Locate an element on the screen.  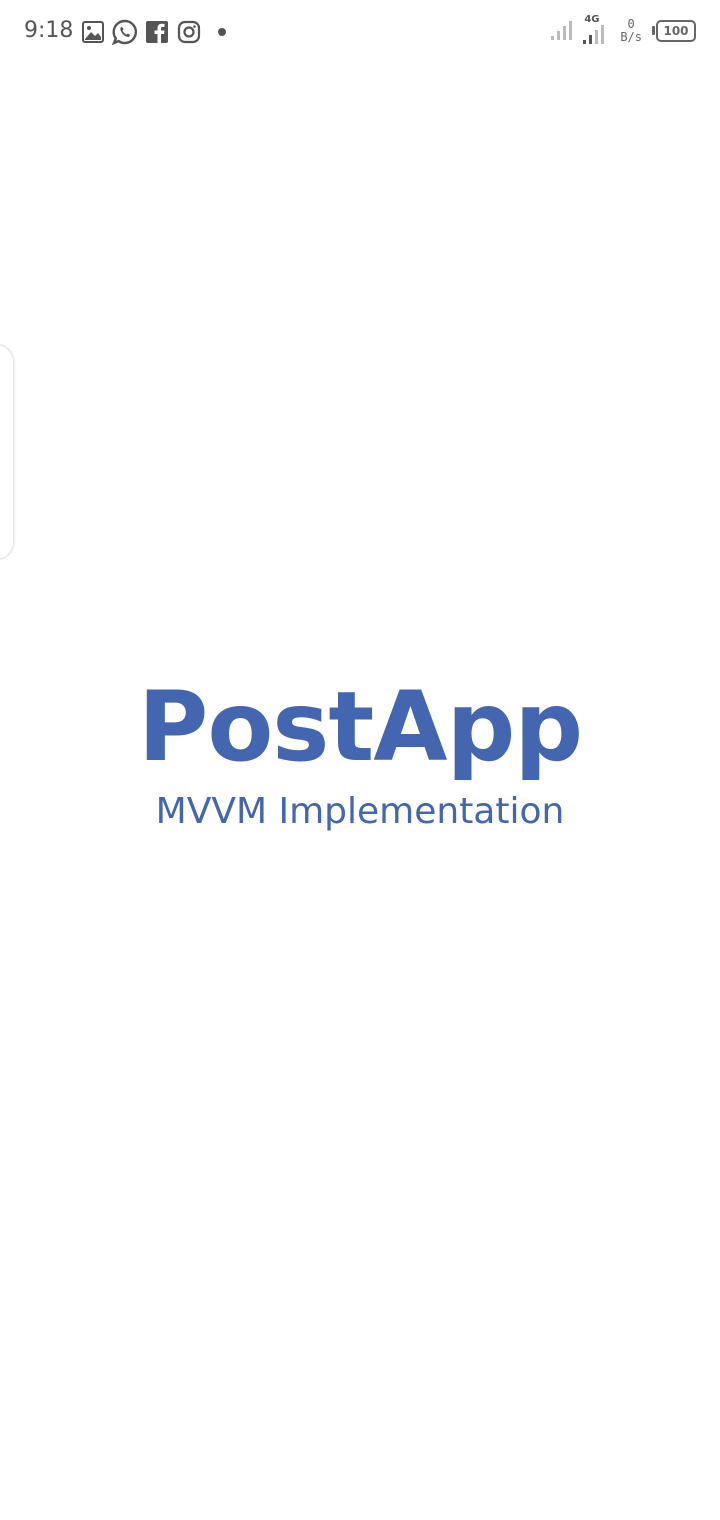
net-speed: 0 B/s is located at coordinates (631, 31).